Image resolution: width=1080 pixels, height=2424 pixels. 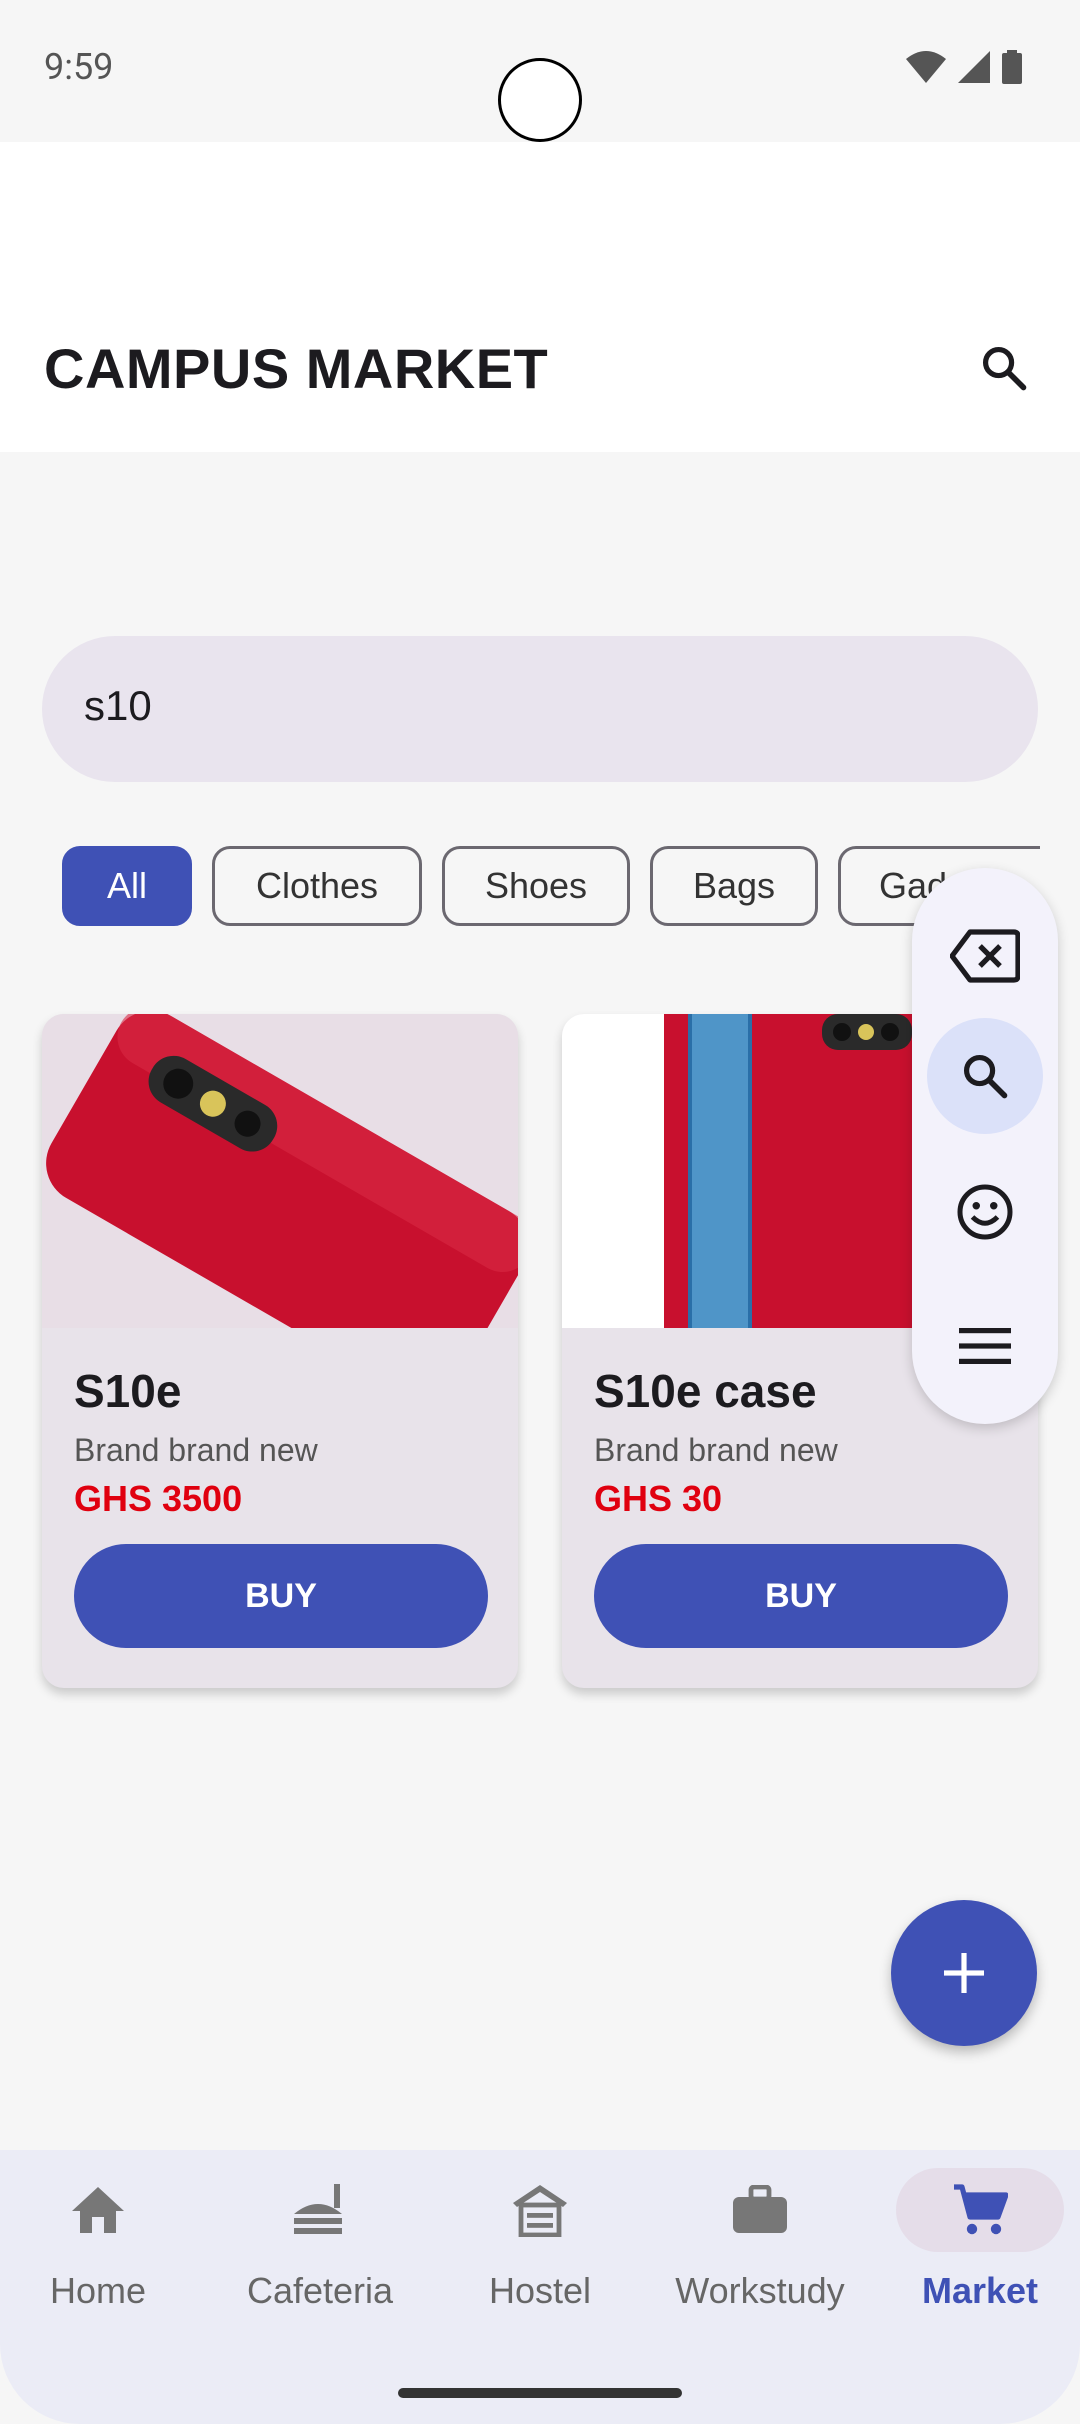 What do you see at coordinates (540, 2290) in the screenshot?
I see `nav-label: Hostel` at bounding box center [540, 2290].